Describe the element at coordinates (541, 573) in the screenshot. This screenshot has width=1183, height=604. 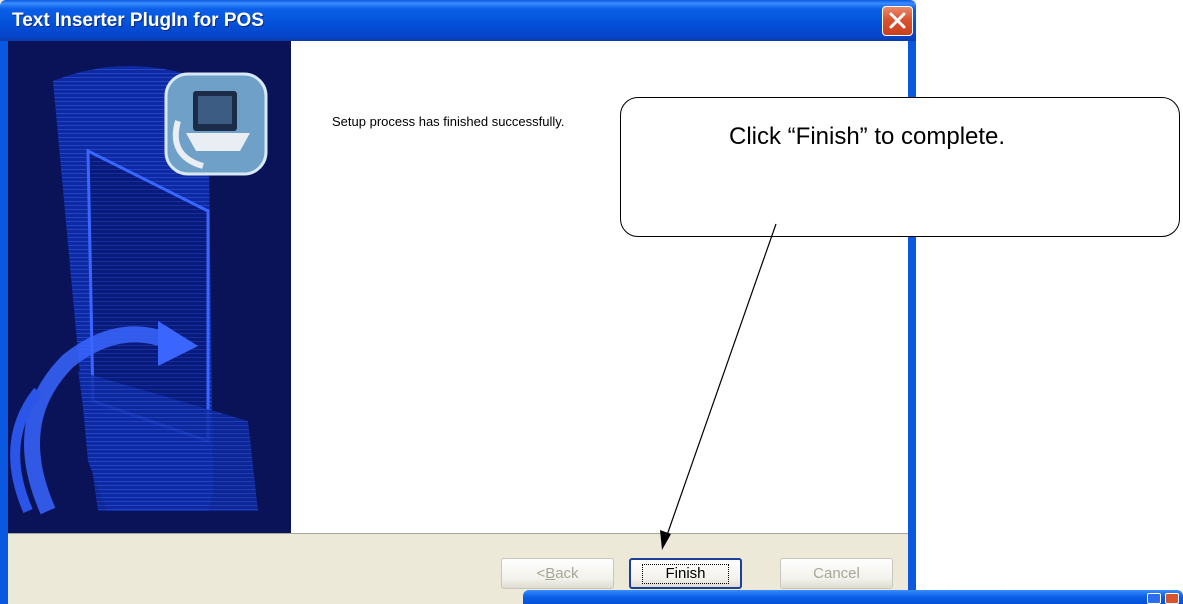
I see `back-button-prefix: <` at that location.